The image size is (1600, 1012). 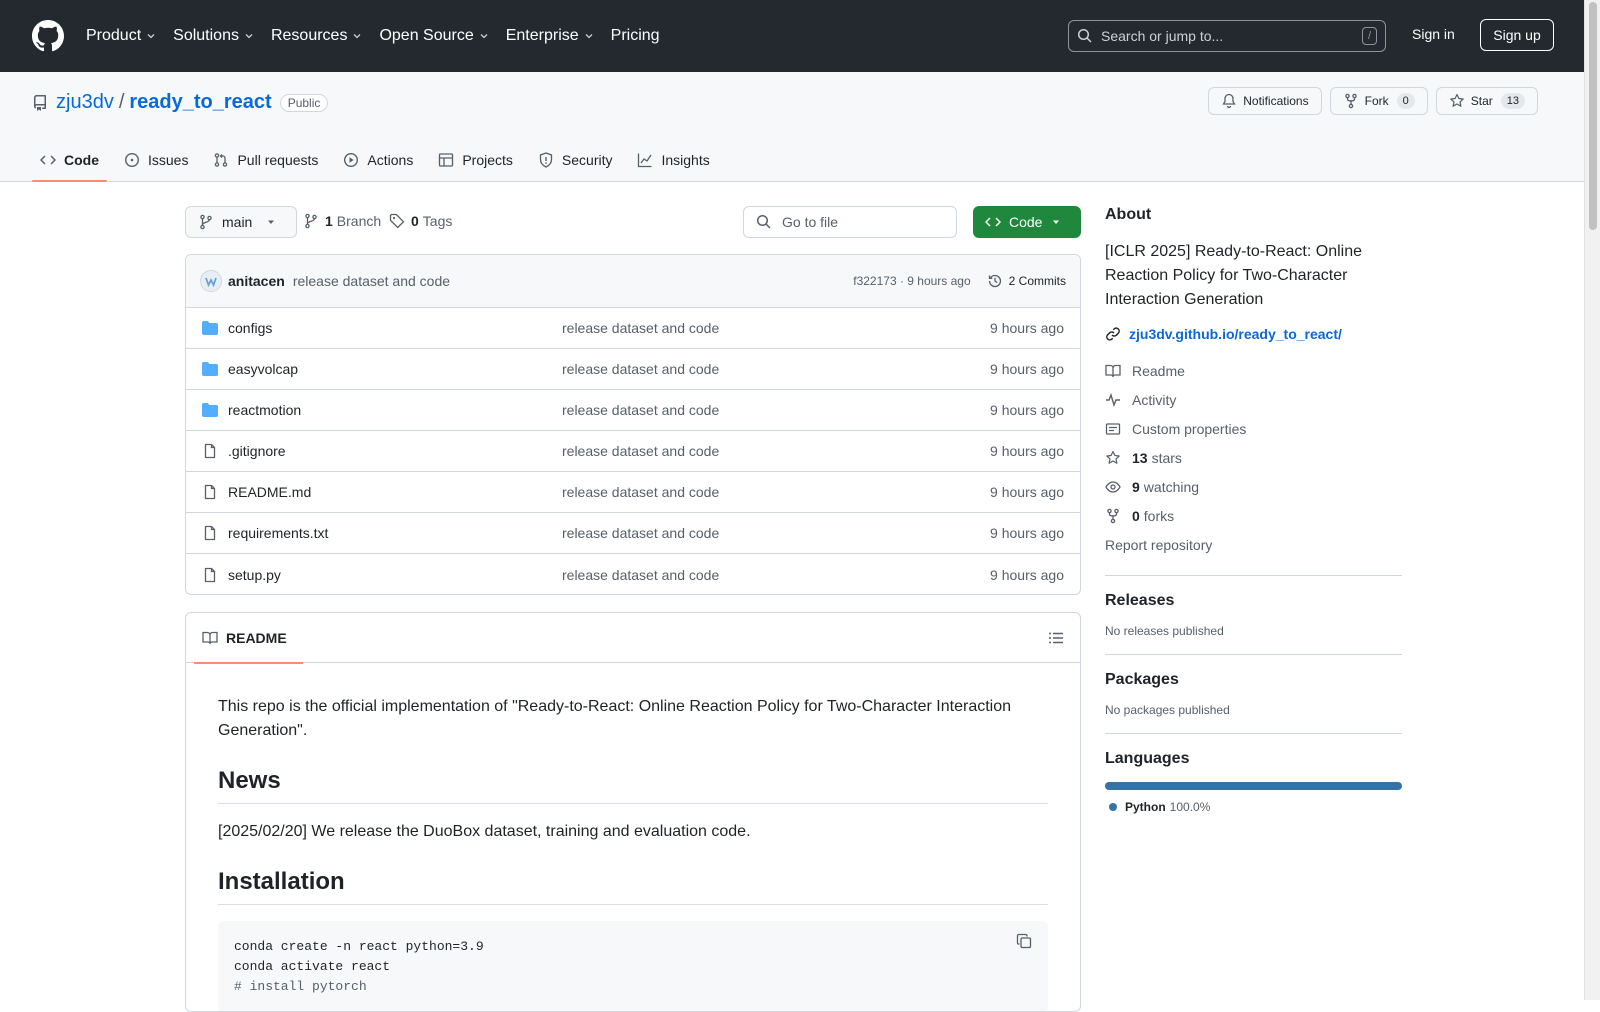 I want to click on activity-link: Activity, so click(x=1253, y=399).